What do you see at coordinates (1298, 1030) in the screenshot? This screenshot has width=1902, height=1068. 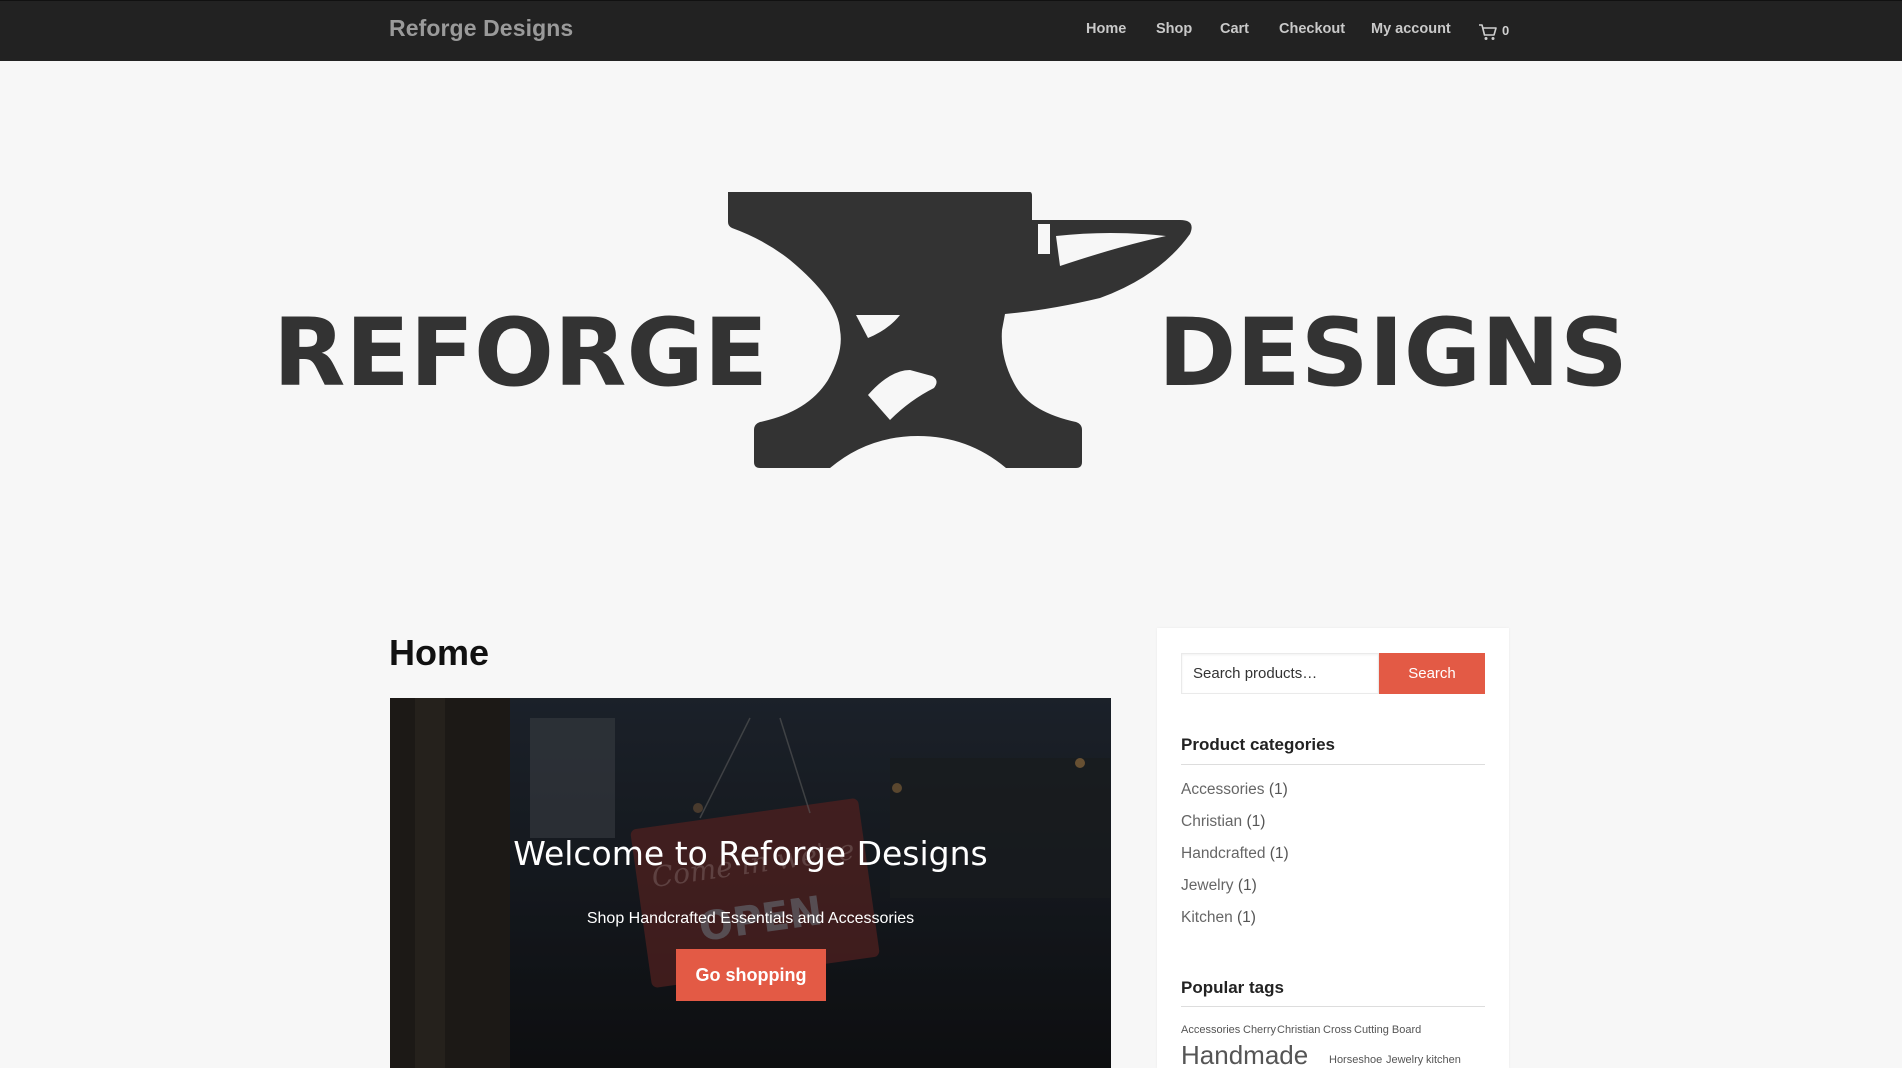 I see `tag-christian: Christian` at bounding box center [1298, 1030].